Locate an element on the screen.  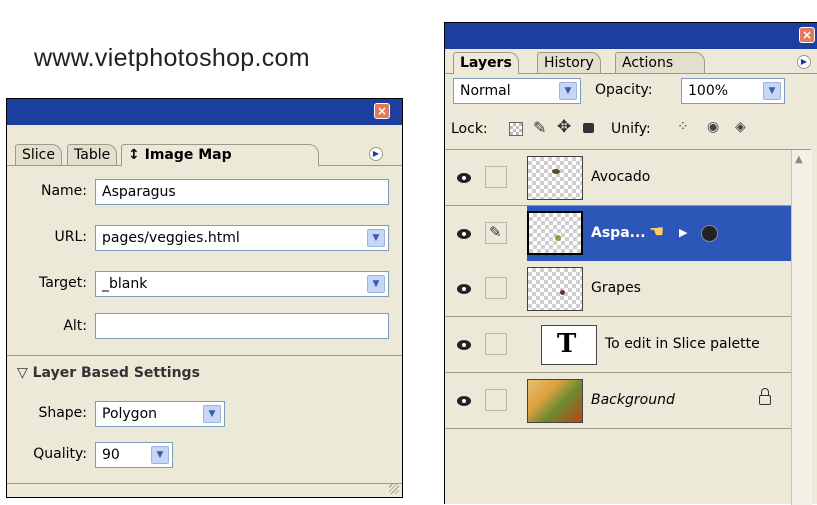
quality-label: Quality: is located at coordinates (60, 454).